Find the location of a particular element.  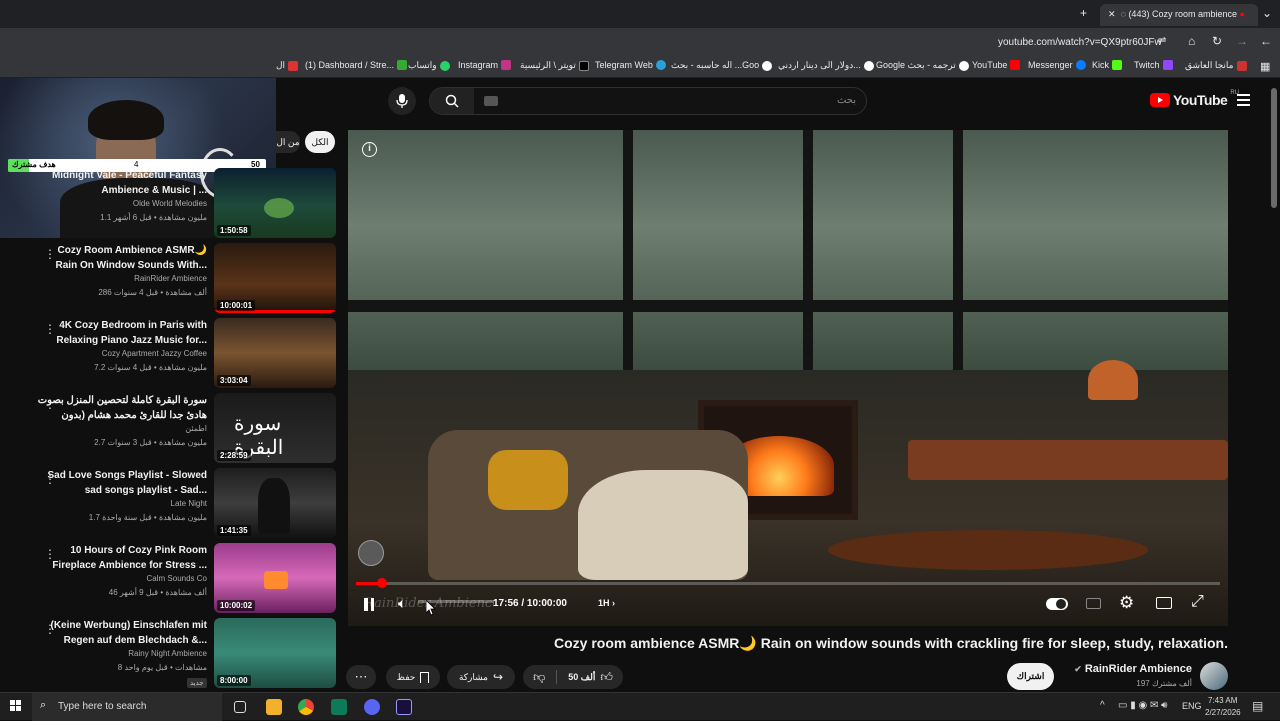

search-button is located at coordinates (452, 101).